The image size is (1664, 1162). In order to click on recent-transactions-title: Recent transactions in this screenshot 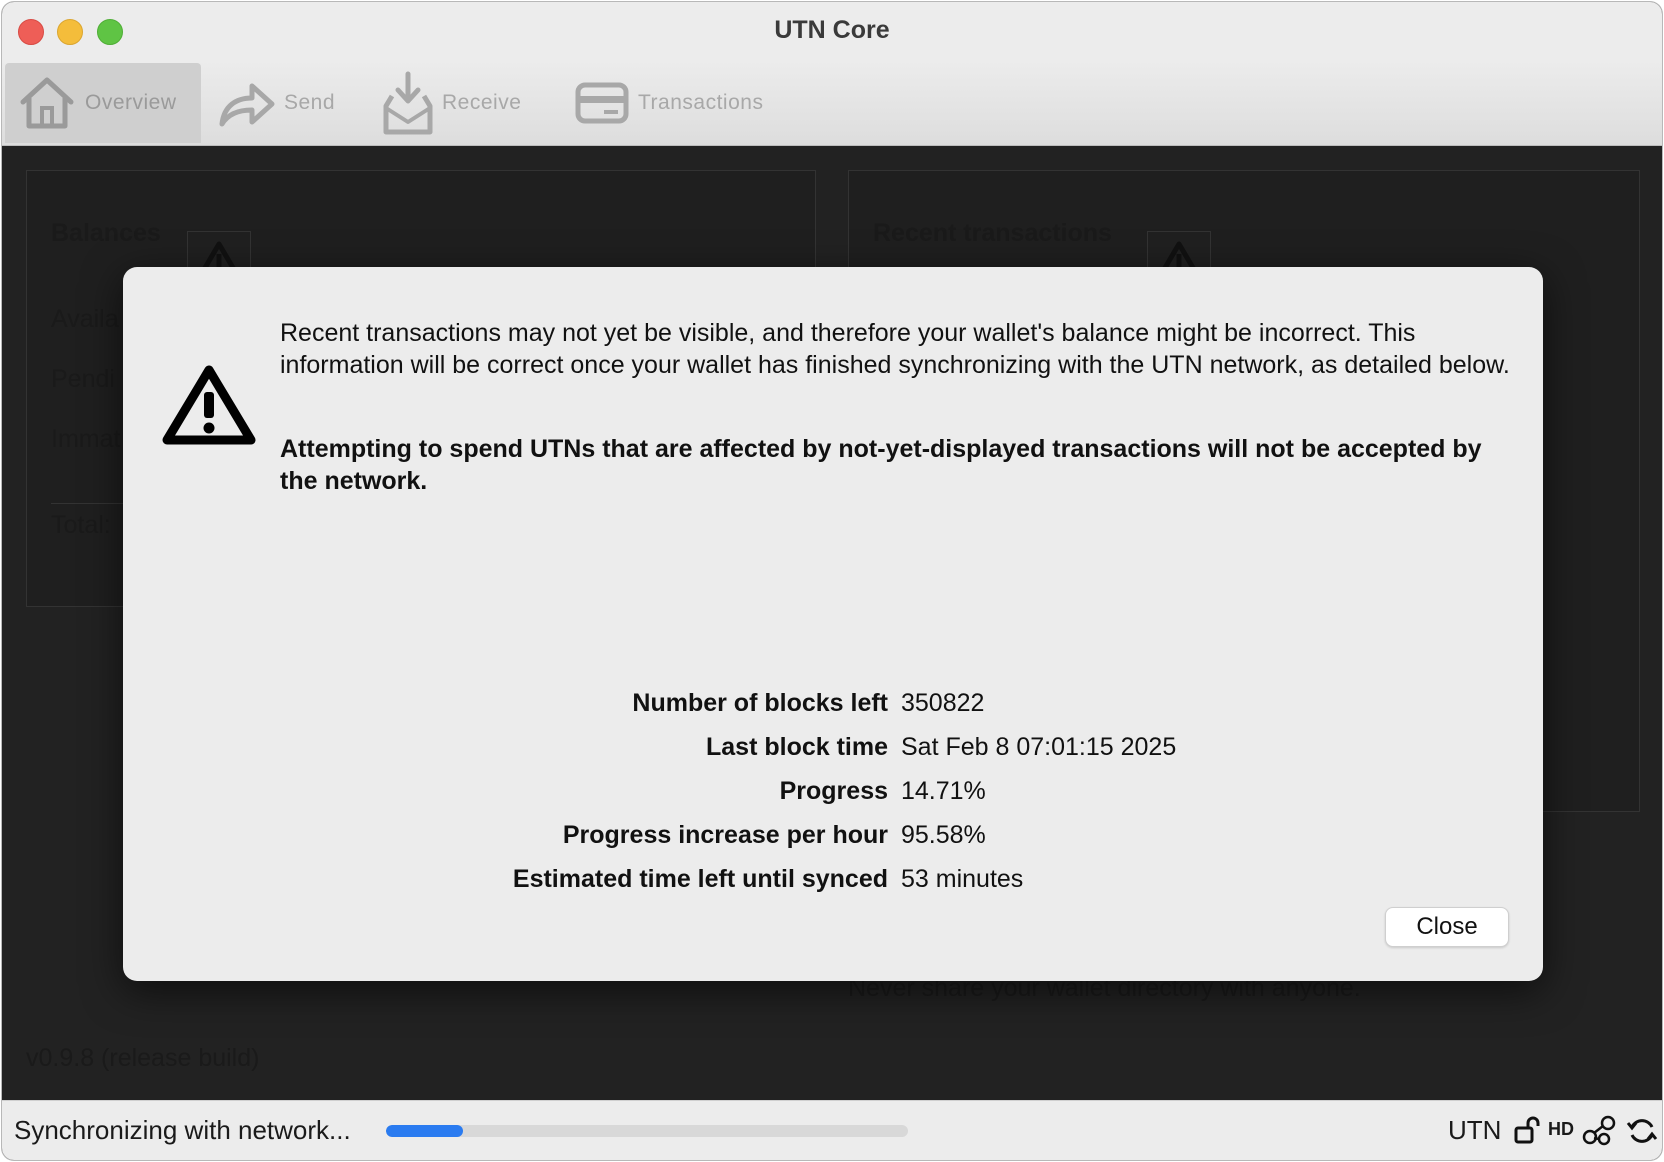, I will do `click(992, 233)`.